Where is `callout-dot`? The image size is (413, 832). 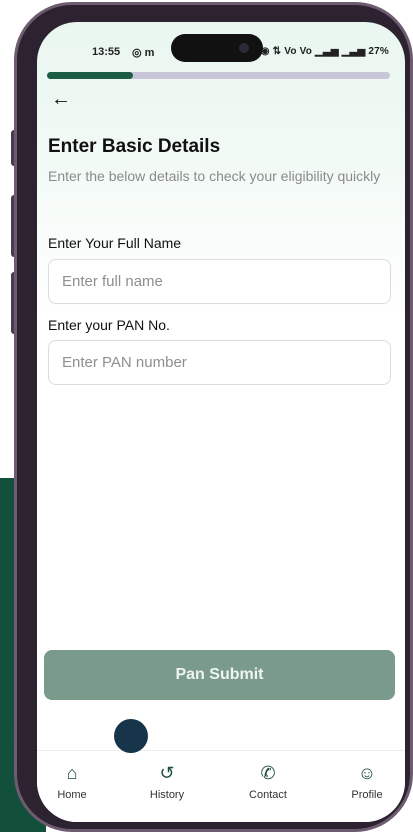
callout-dot is located at coordinates (131, 736).